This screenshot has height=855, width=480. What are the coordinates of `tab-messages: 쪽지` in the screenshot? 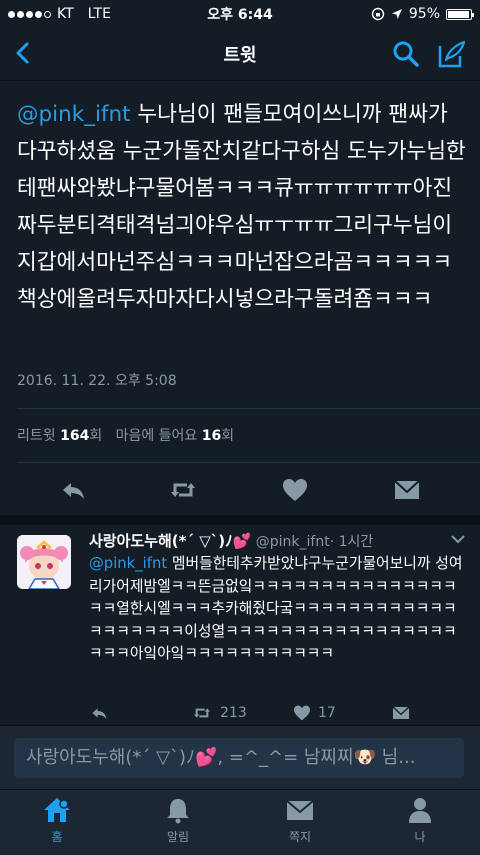 It's located at (300, 820).